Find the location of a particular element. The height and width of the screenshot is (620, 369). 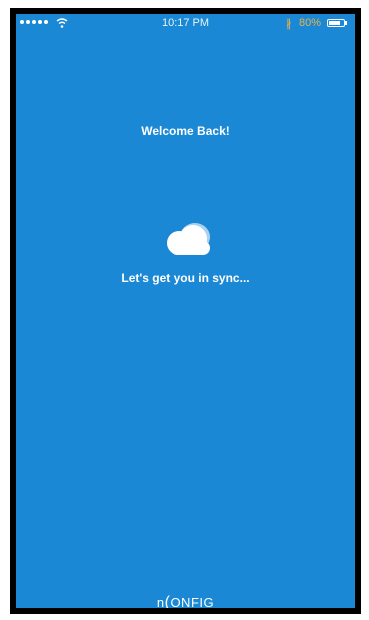

logo-text: ONFIG is located at coordinates (192, 601).